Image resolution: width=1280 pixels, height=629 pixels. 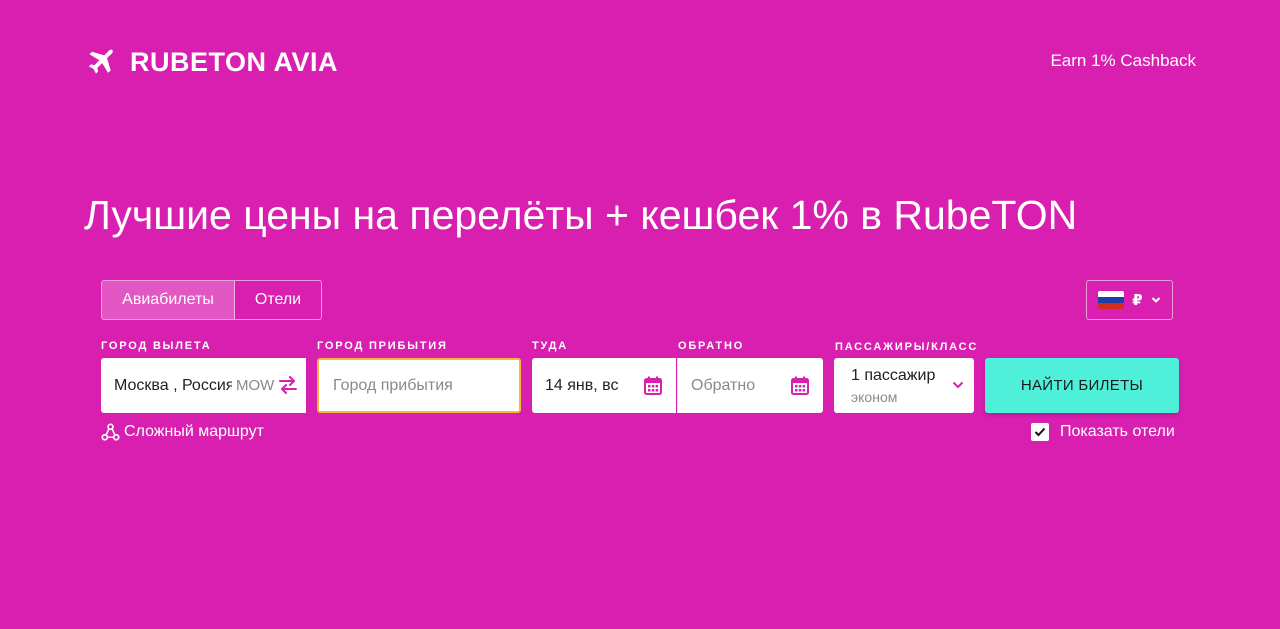 I want to click on search-tabs: Авиабилеты Отели, so click(x=211, y=300).